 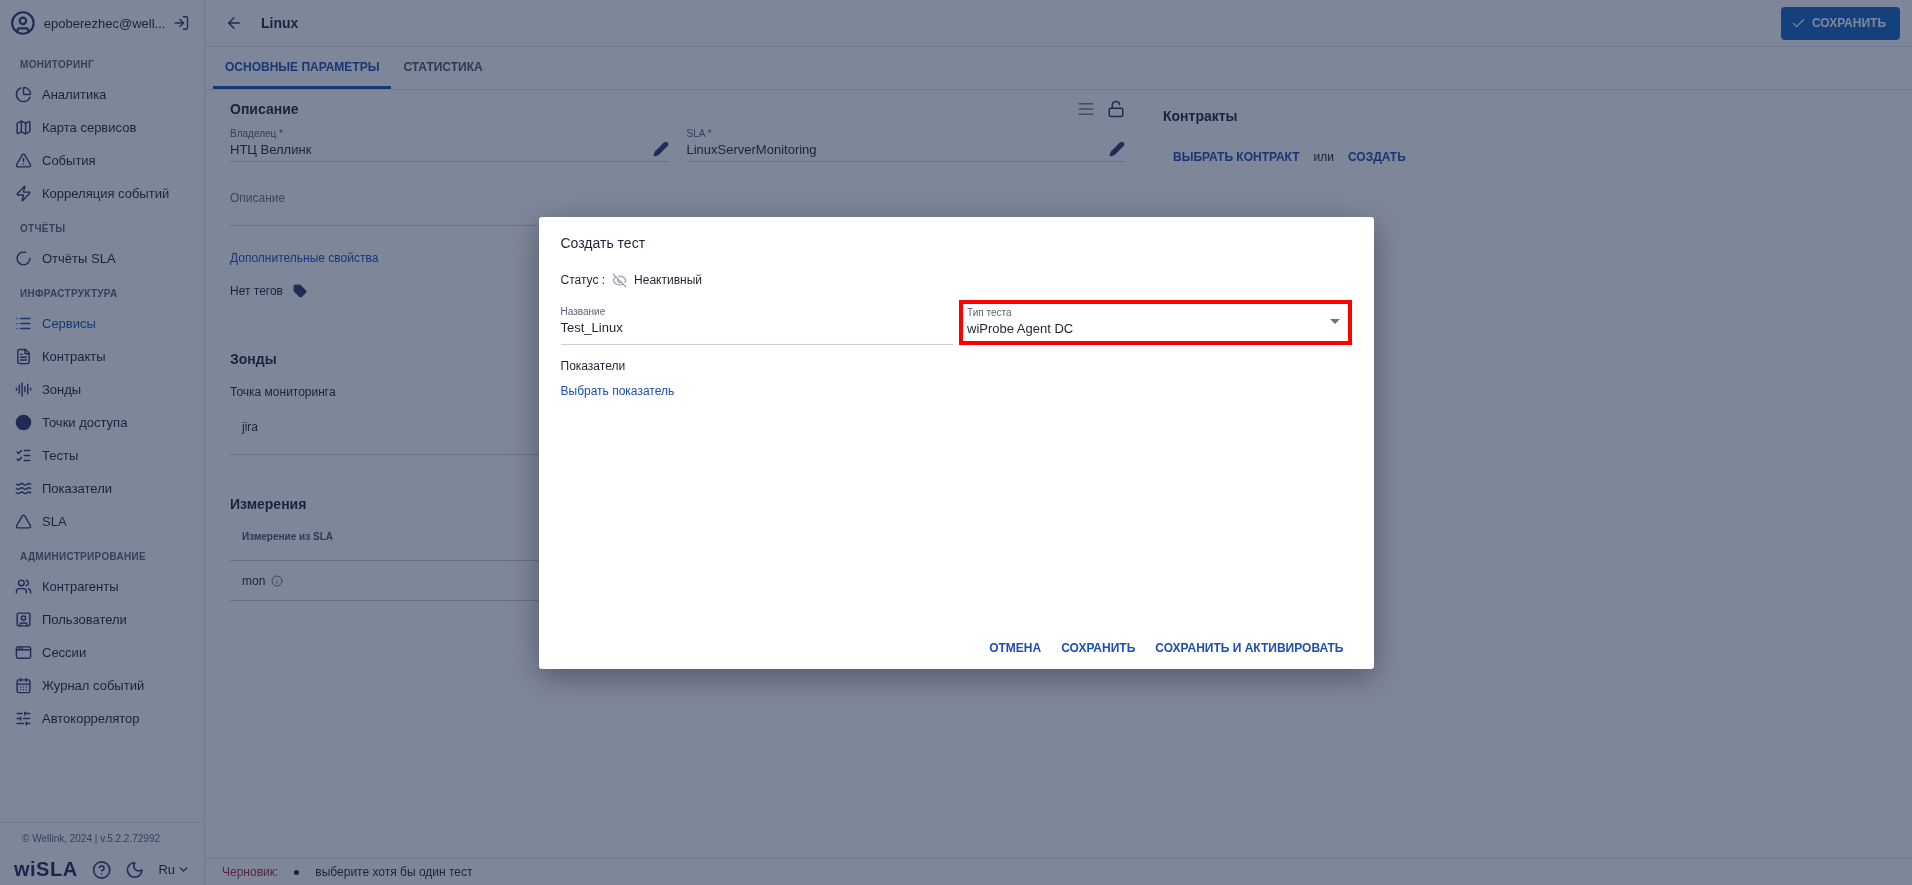 What do you see at coordinates (102, 94) in the screenshot?
I see `nav-item: Аналитика` at bounding box center [102, 94].